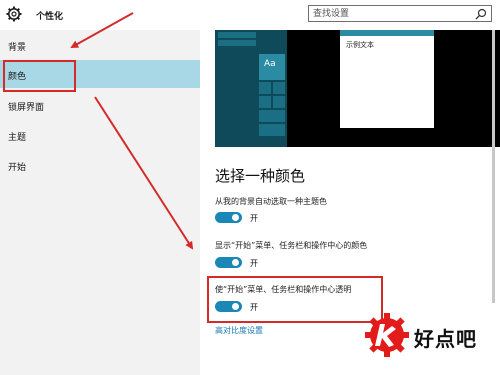 The image size is (500, 375). I want to click on watermark-logo-icon, so click(387, 335).